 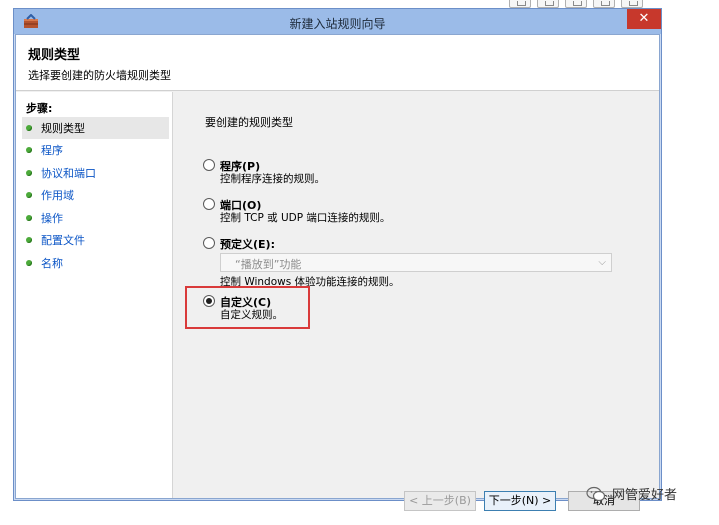 What do you see at coordinates (272, 179) in the screenshot?
I see `option-description: 控制程序连接的规则。` at bounding box center [272, 179].